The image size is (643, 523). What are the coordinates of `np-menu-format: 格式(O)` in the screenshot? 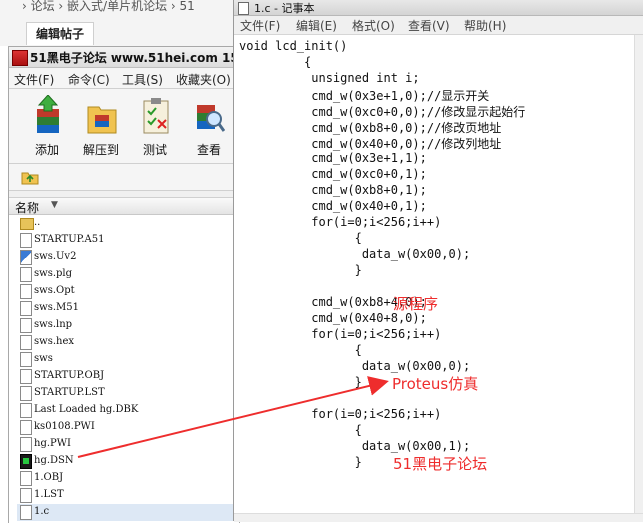 It's located at (373, 25).